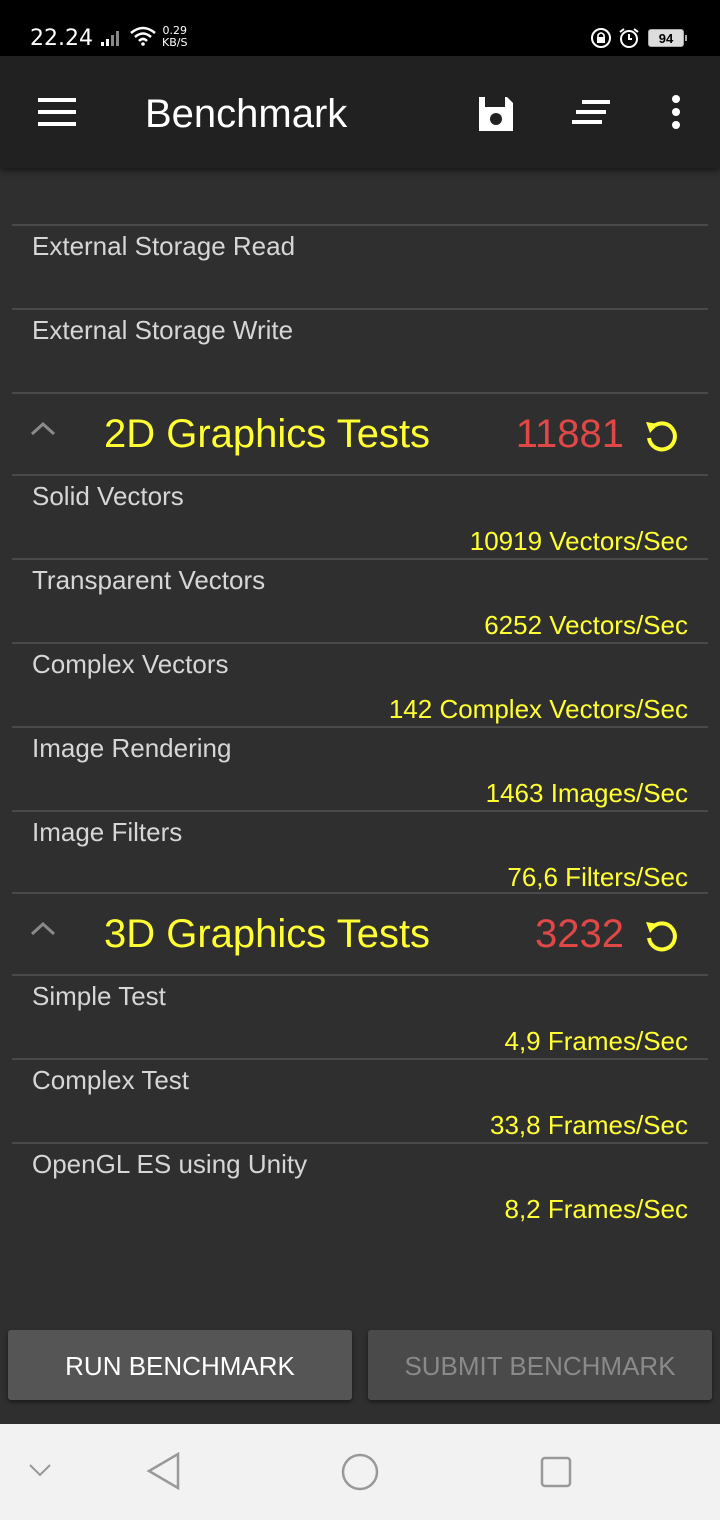 The width and height of the screenshot is (720, 1520). What do you see at coordinates (360, 266) in the screenshot?
I see `list-item: External Storage Read` at bounding box center [360, 266].